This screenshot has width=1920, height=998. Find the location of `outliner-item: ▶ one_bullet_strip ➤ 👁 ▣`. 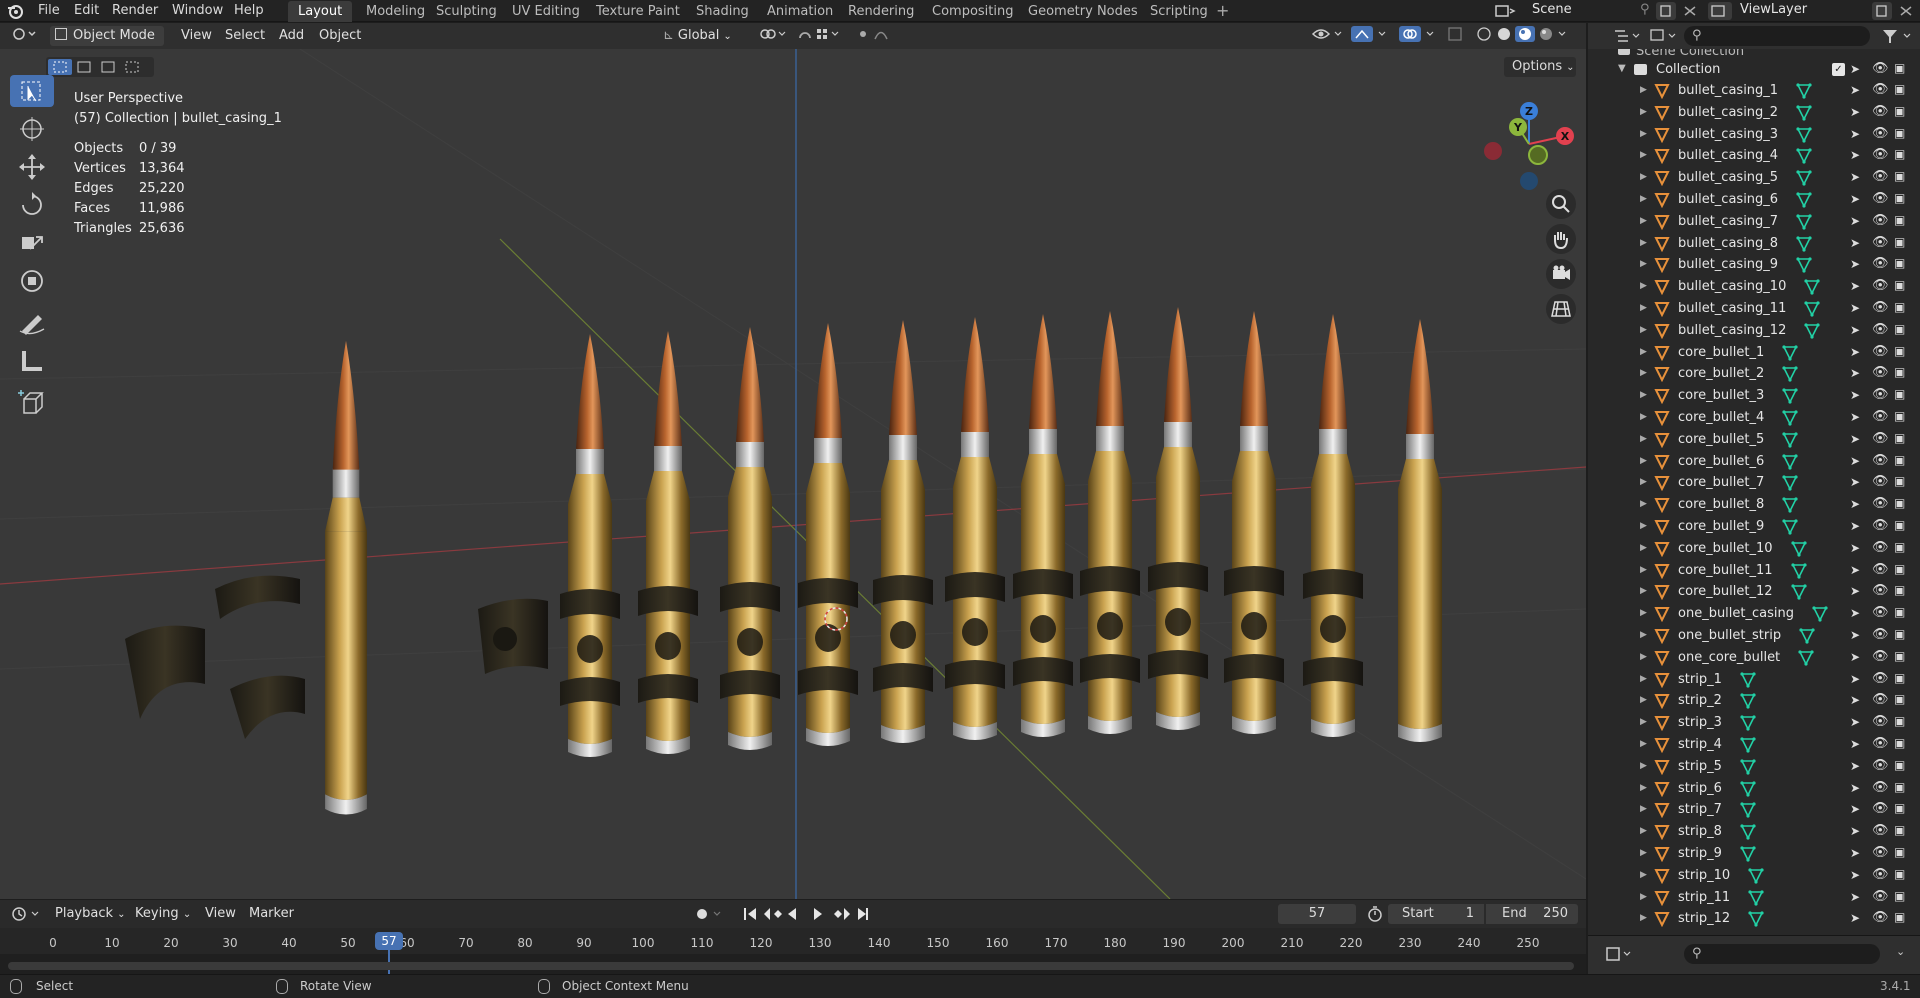

outliner-item: ▶ one_bullet_strip ➤ 👁 ▣ is located at coordinates (1754, 636).